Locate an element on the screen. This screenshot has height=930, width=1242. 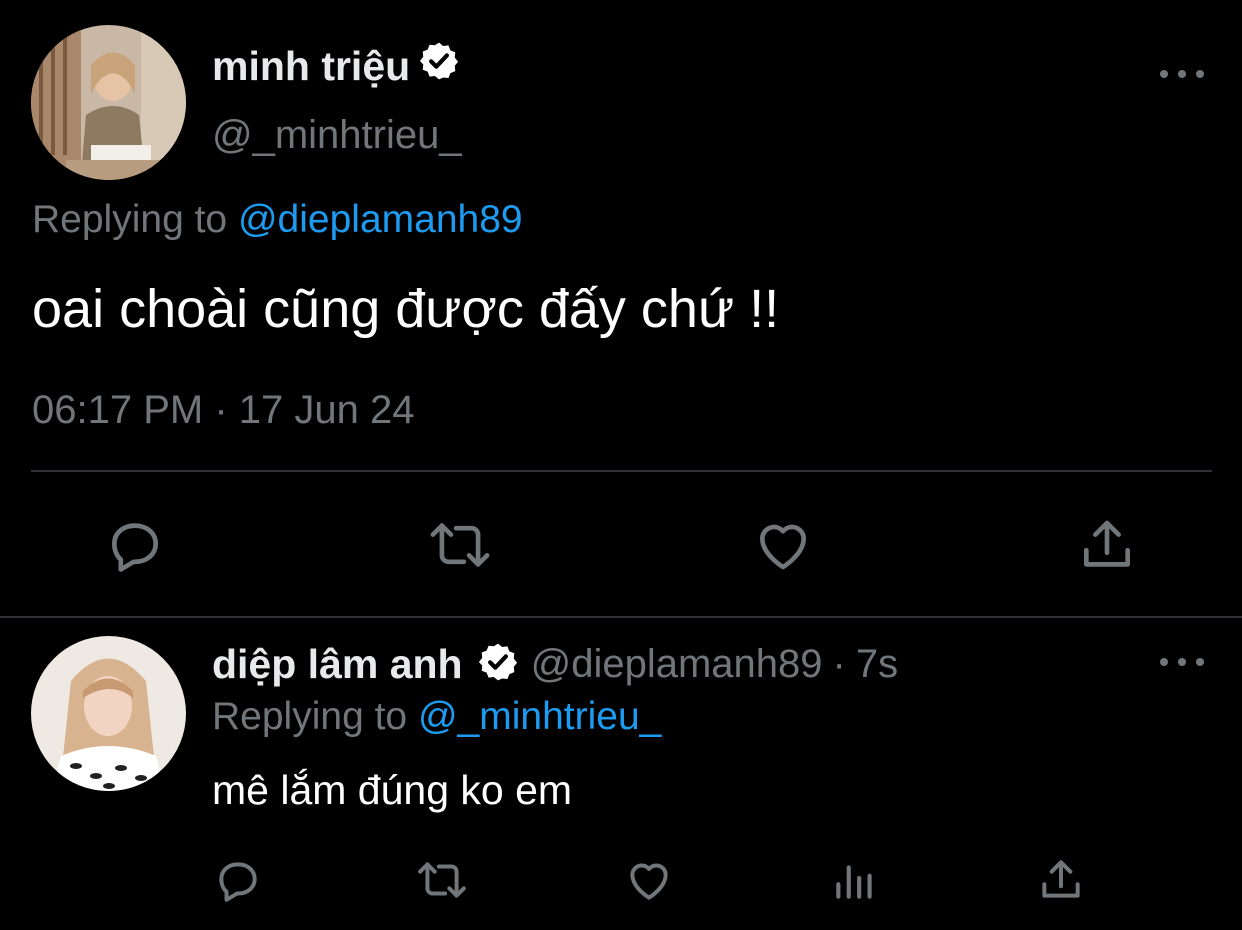
replying-to: Replying to @dieplamanh89 is located at coordinates (277, 220).